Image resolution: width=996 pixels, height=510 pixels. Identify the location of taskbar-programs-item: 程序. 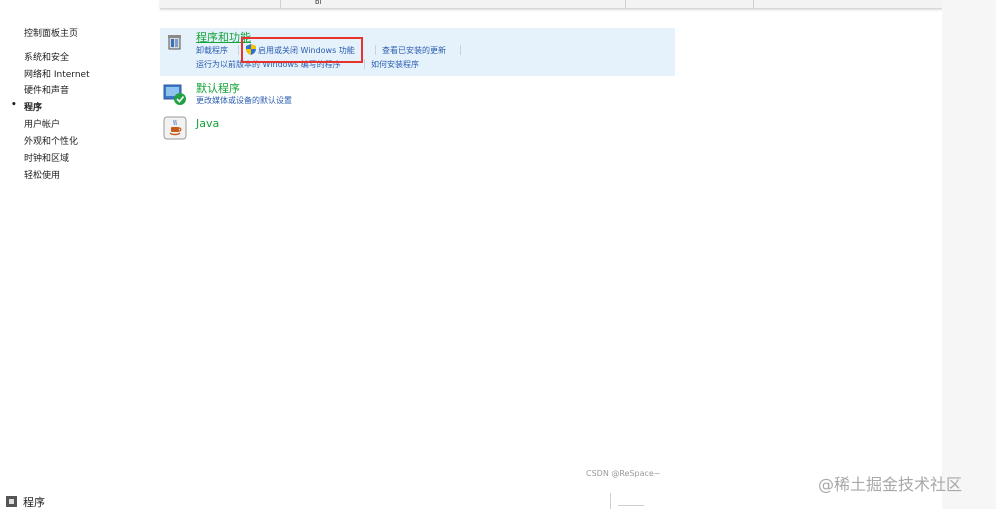
(25, 502).